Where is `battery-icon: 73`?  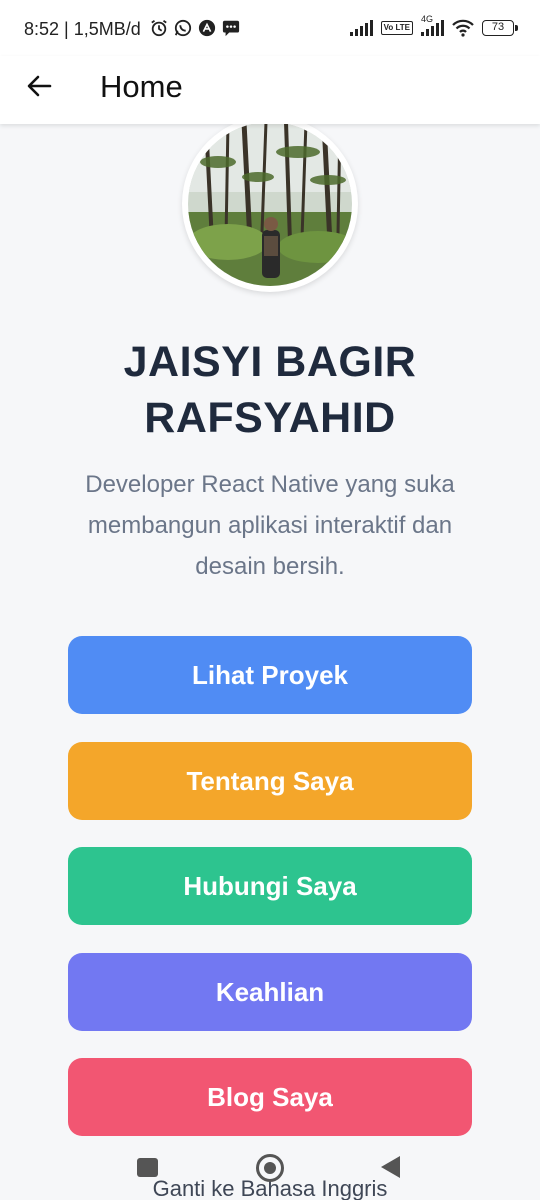 battery-icon: 73 is located at coordinates (500, 28).